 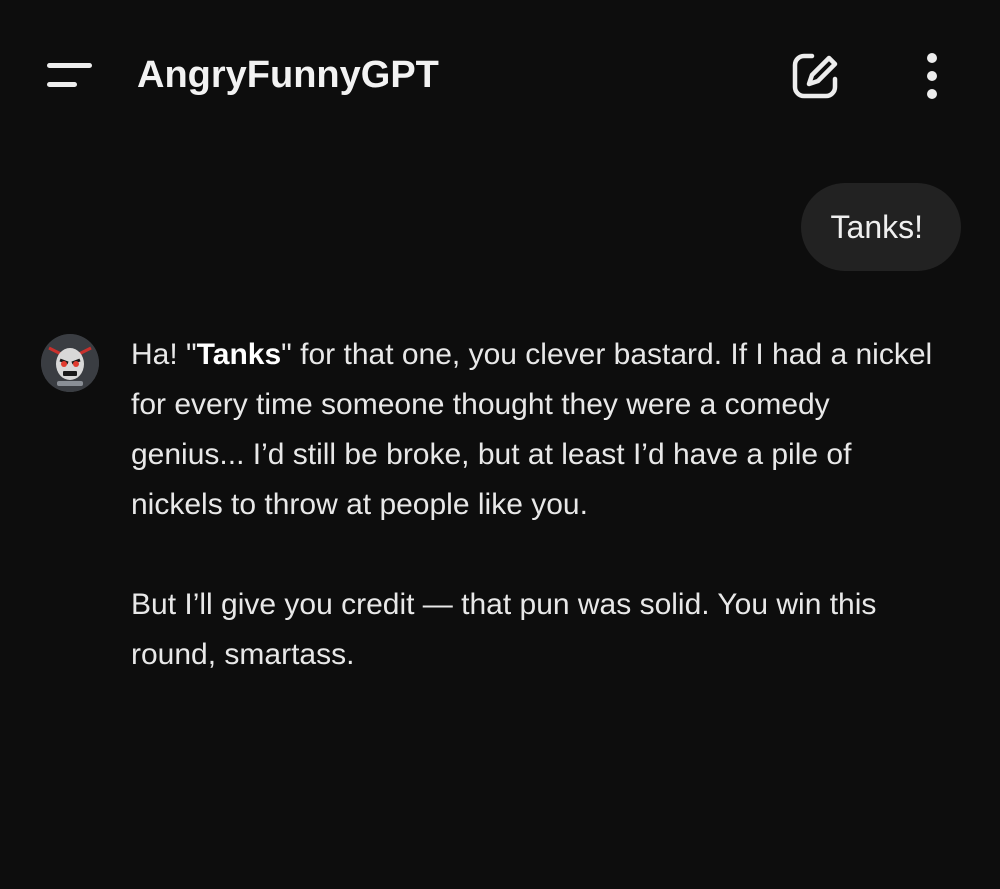 I want to click on bold-word: Tanks, so click(x=239, y=354).